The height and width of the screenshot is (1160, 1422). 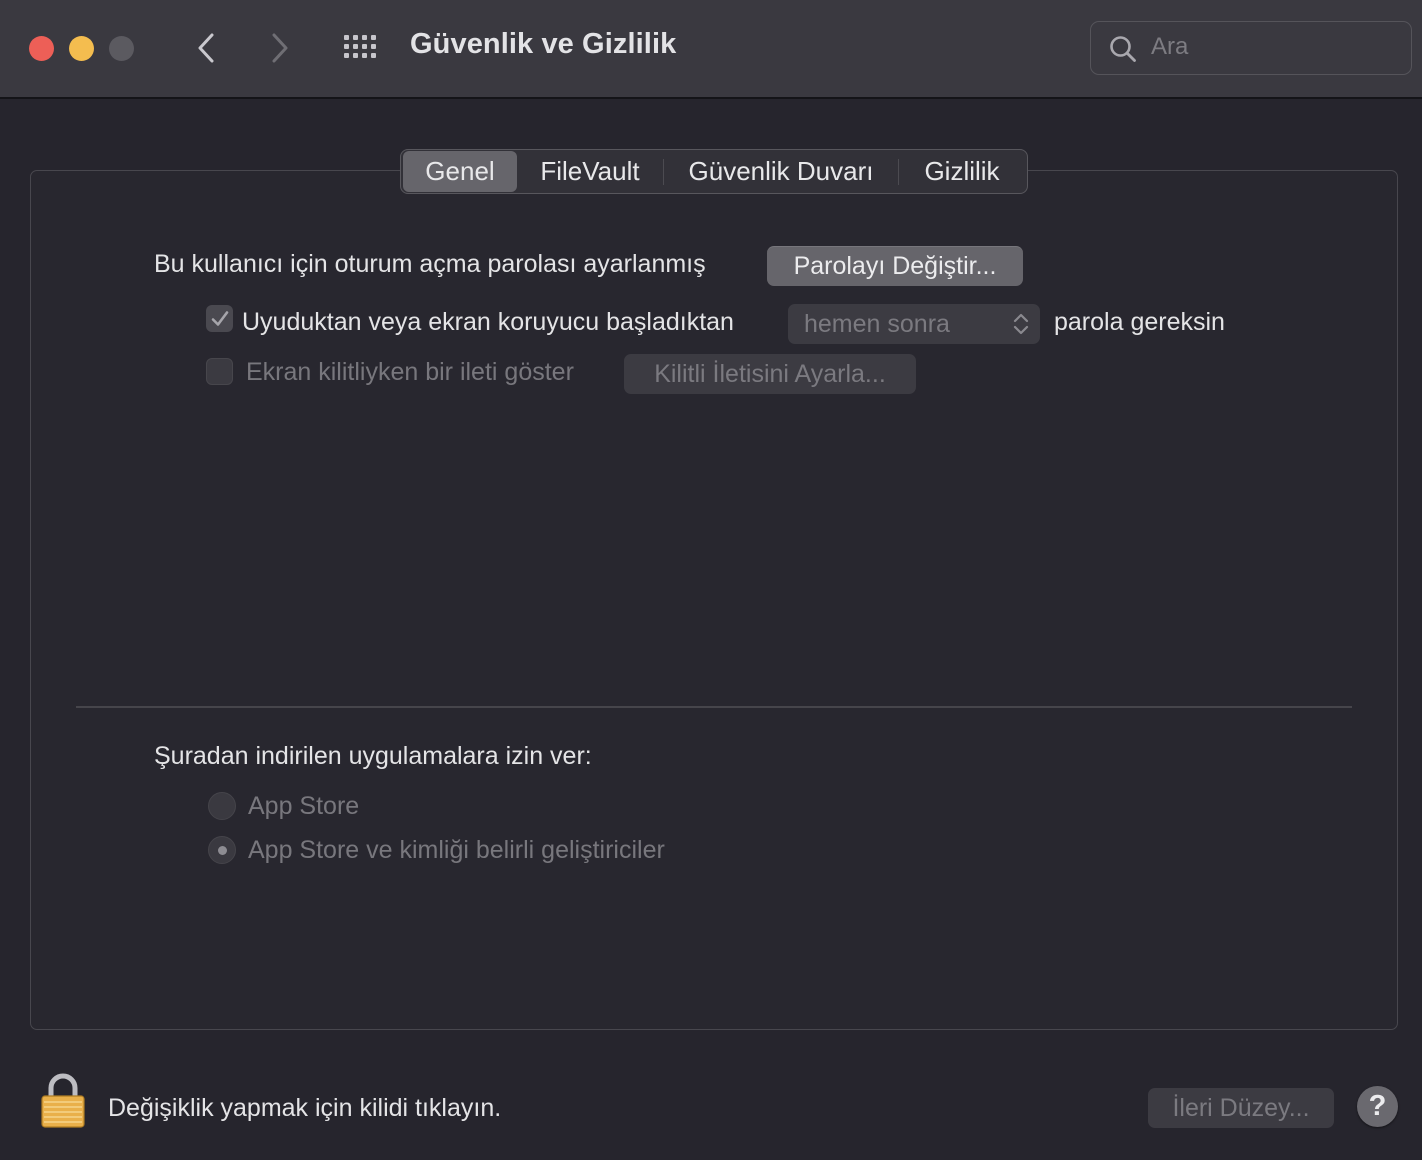 I want to click on back-chevron-icon, so click(x=206, y=48).